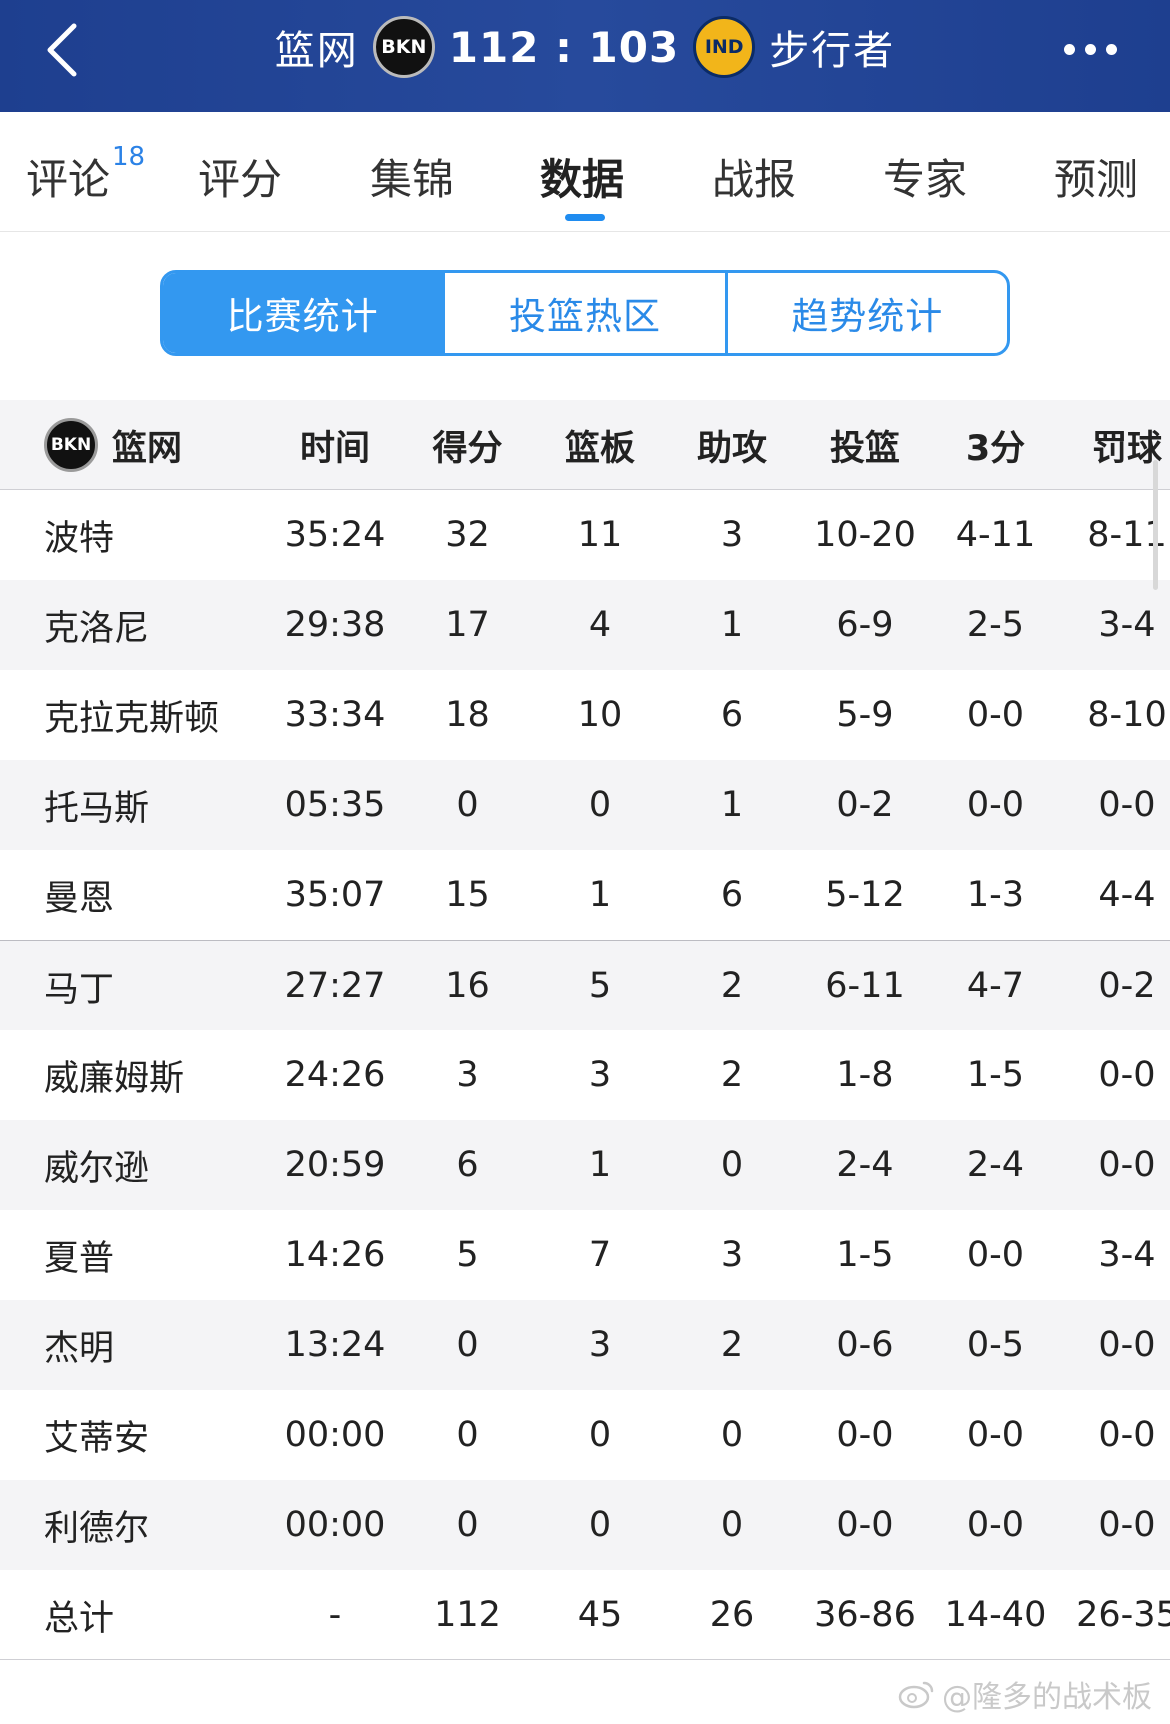  Describe the element at coordinates (1123, 1615) in the screenshot. I see `total-cell: 26-35` at that location.